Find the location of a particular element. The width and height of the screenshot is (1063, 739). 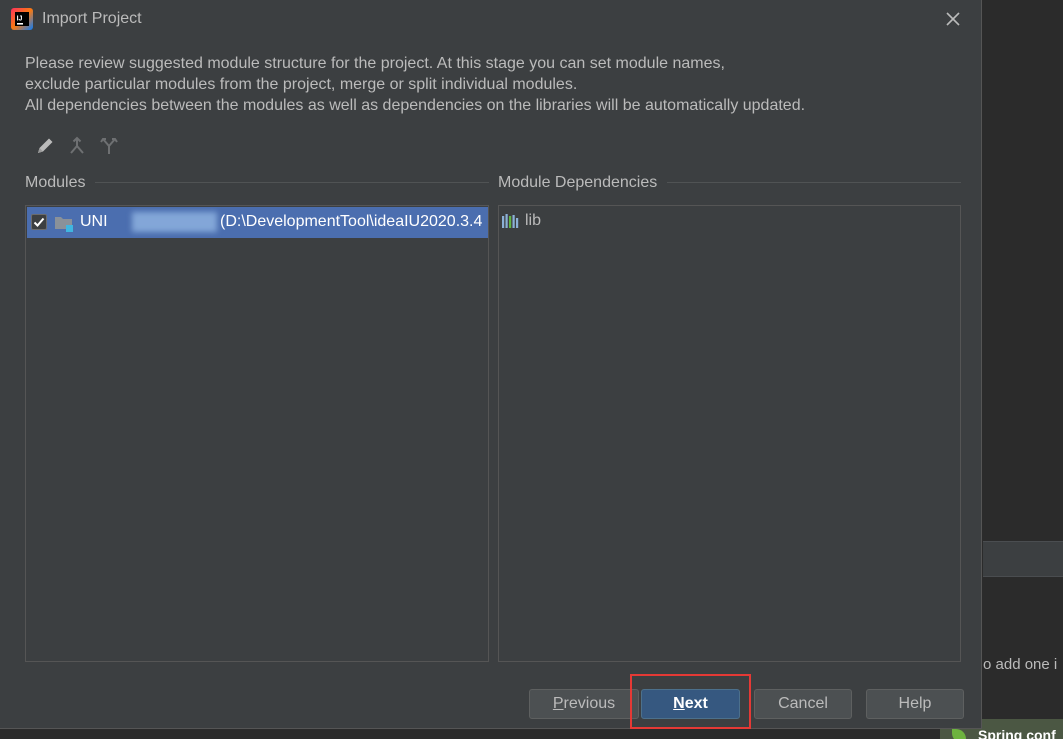

modules-label: Modules is located at coordinates (60, 183).